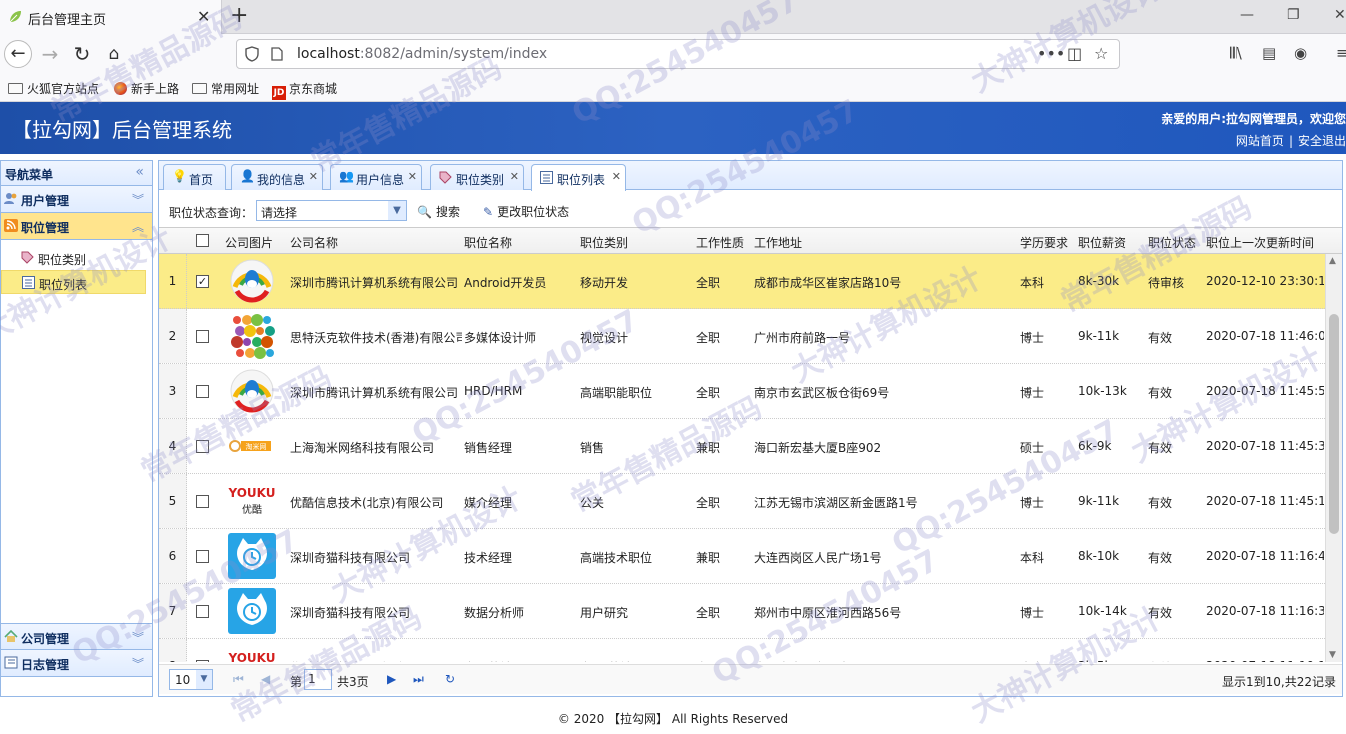 Image resolution: width=1346 pixels, height=734 pixels. Describe the element at coordinates (202, 240) in the screenshot. I see `select-all-checkbox` at that location.